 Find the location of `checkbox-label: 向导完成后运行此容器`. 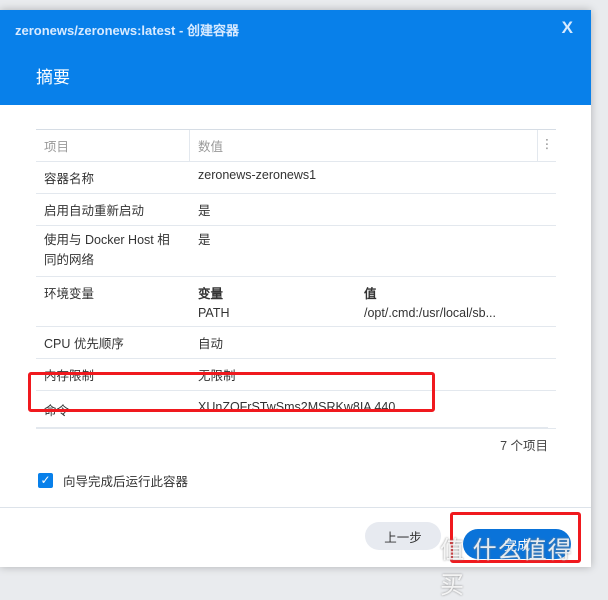

checkbox-label: 向导完成后运行此容器 is located at coordinates (126, 482).